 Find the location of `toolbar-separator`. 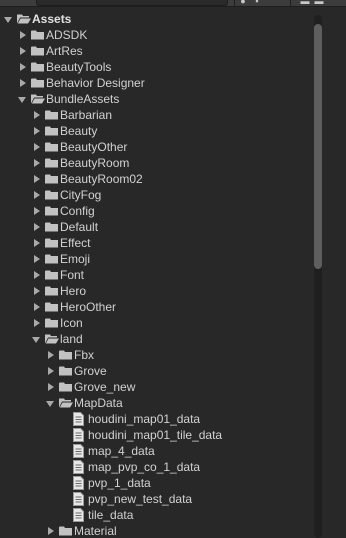

toolbar-separator is located at coordinates (290, 3).